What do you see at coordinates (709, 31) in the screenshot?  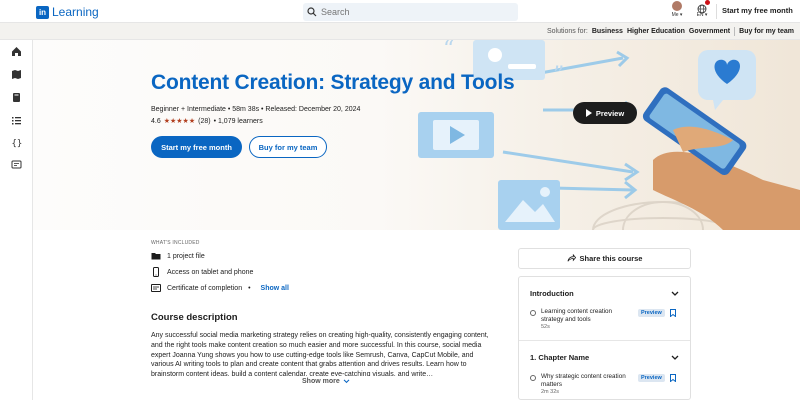 I see `solutions-government-link: Government` at bounding box center [709, 31].